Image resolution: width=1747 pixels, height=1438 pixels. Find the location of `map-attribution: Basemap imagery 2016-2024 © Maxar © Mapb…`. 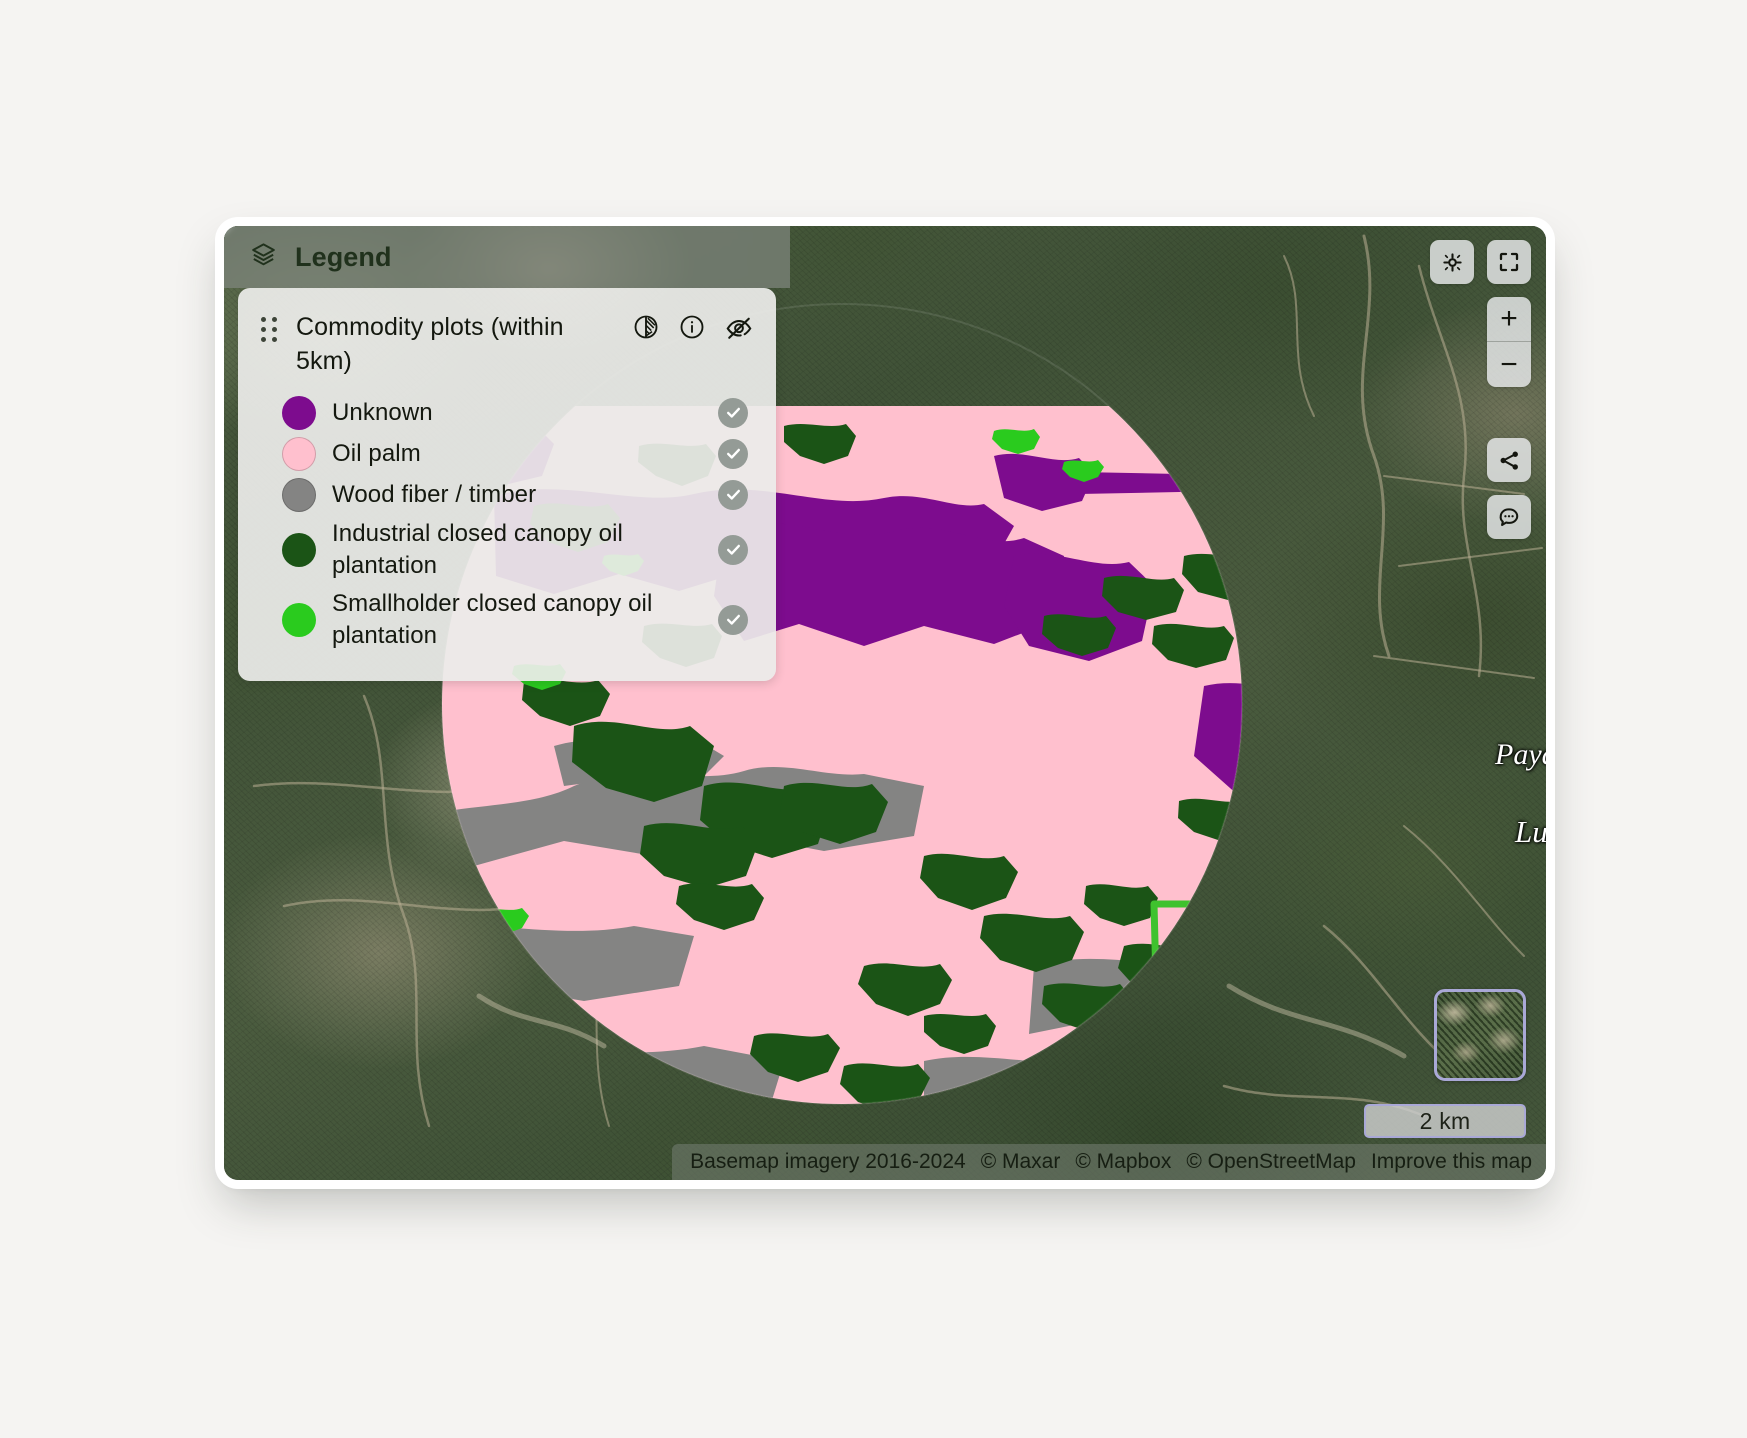

map-attribution: Basemap imagery 2016-2024 © Maxar © Mapb… is located at coordinates (1109, 1162).